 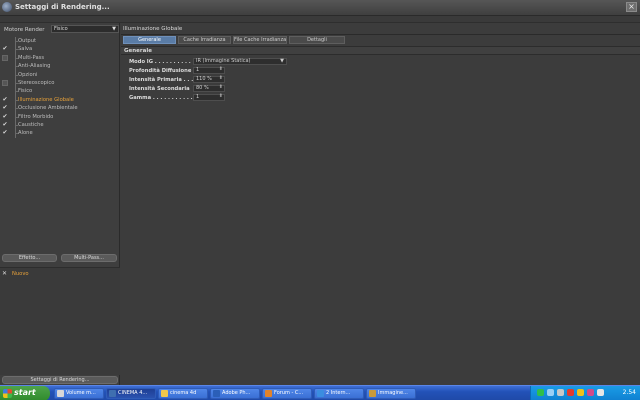 What do you see at coordinates (60, 91) in the screenshot?
I see `render-option-item: Fisico` at bounding box center [60, 91].